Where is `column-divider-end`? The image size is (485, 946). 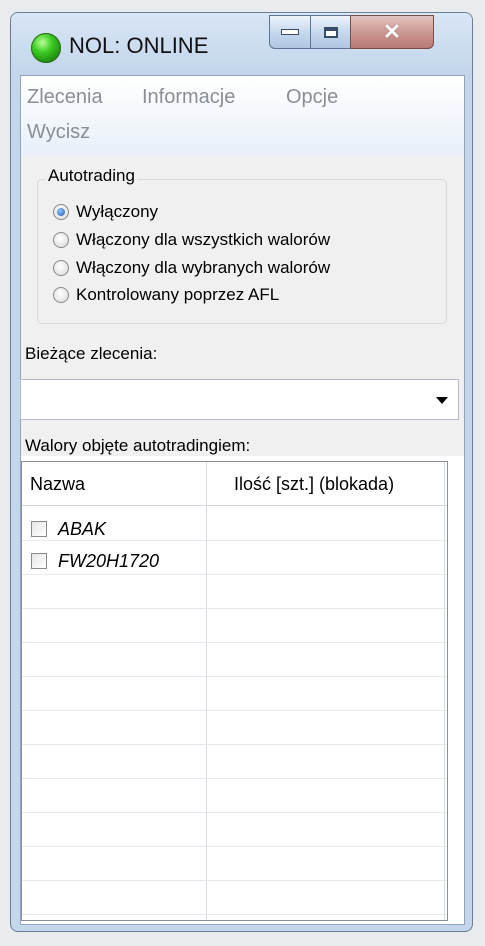
column-divider-end is located at coordinates (444, 691).